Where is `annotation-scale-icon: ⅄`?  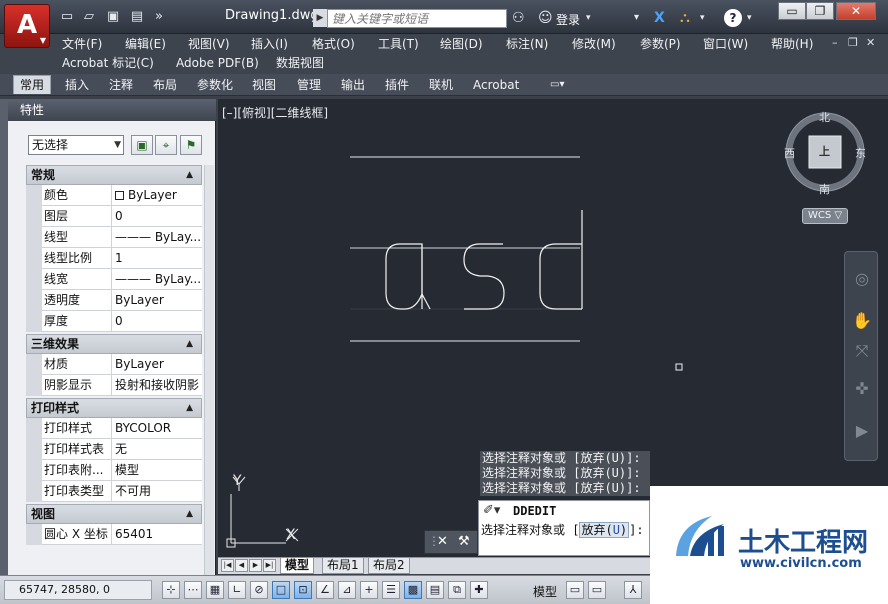
annotation-scale-icon: ⅄ is located at coordinates (633, 590).